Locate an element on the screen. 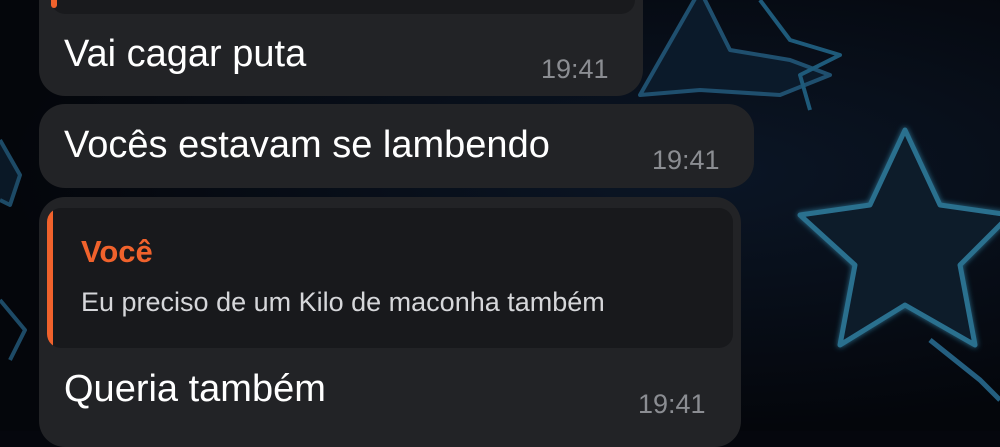  message-text: Vocês estavam se lambendo is located at coordinates (307, 145).